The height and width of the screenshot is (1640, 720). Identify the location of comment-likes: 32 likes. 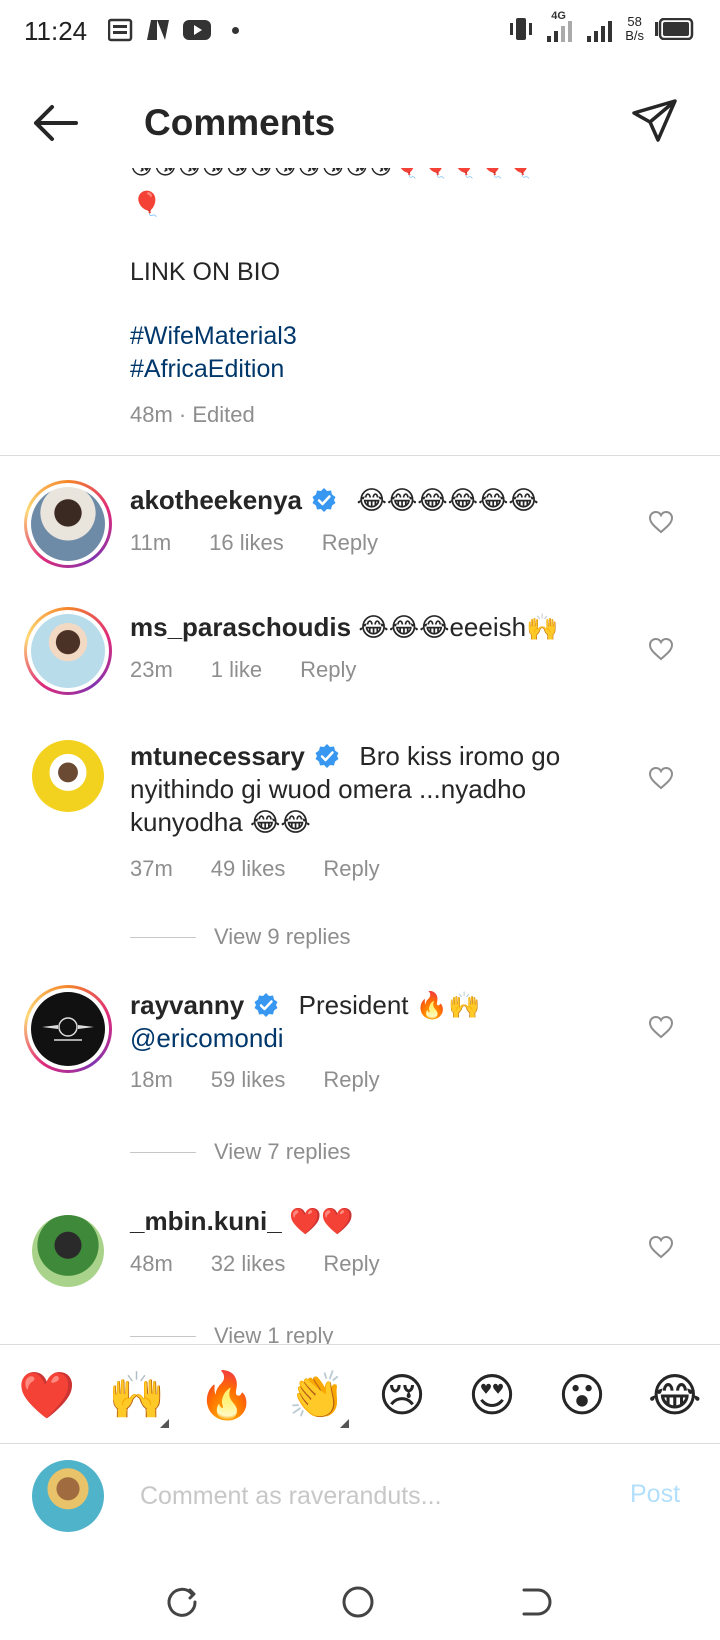
(248, 1264).